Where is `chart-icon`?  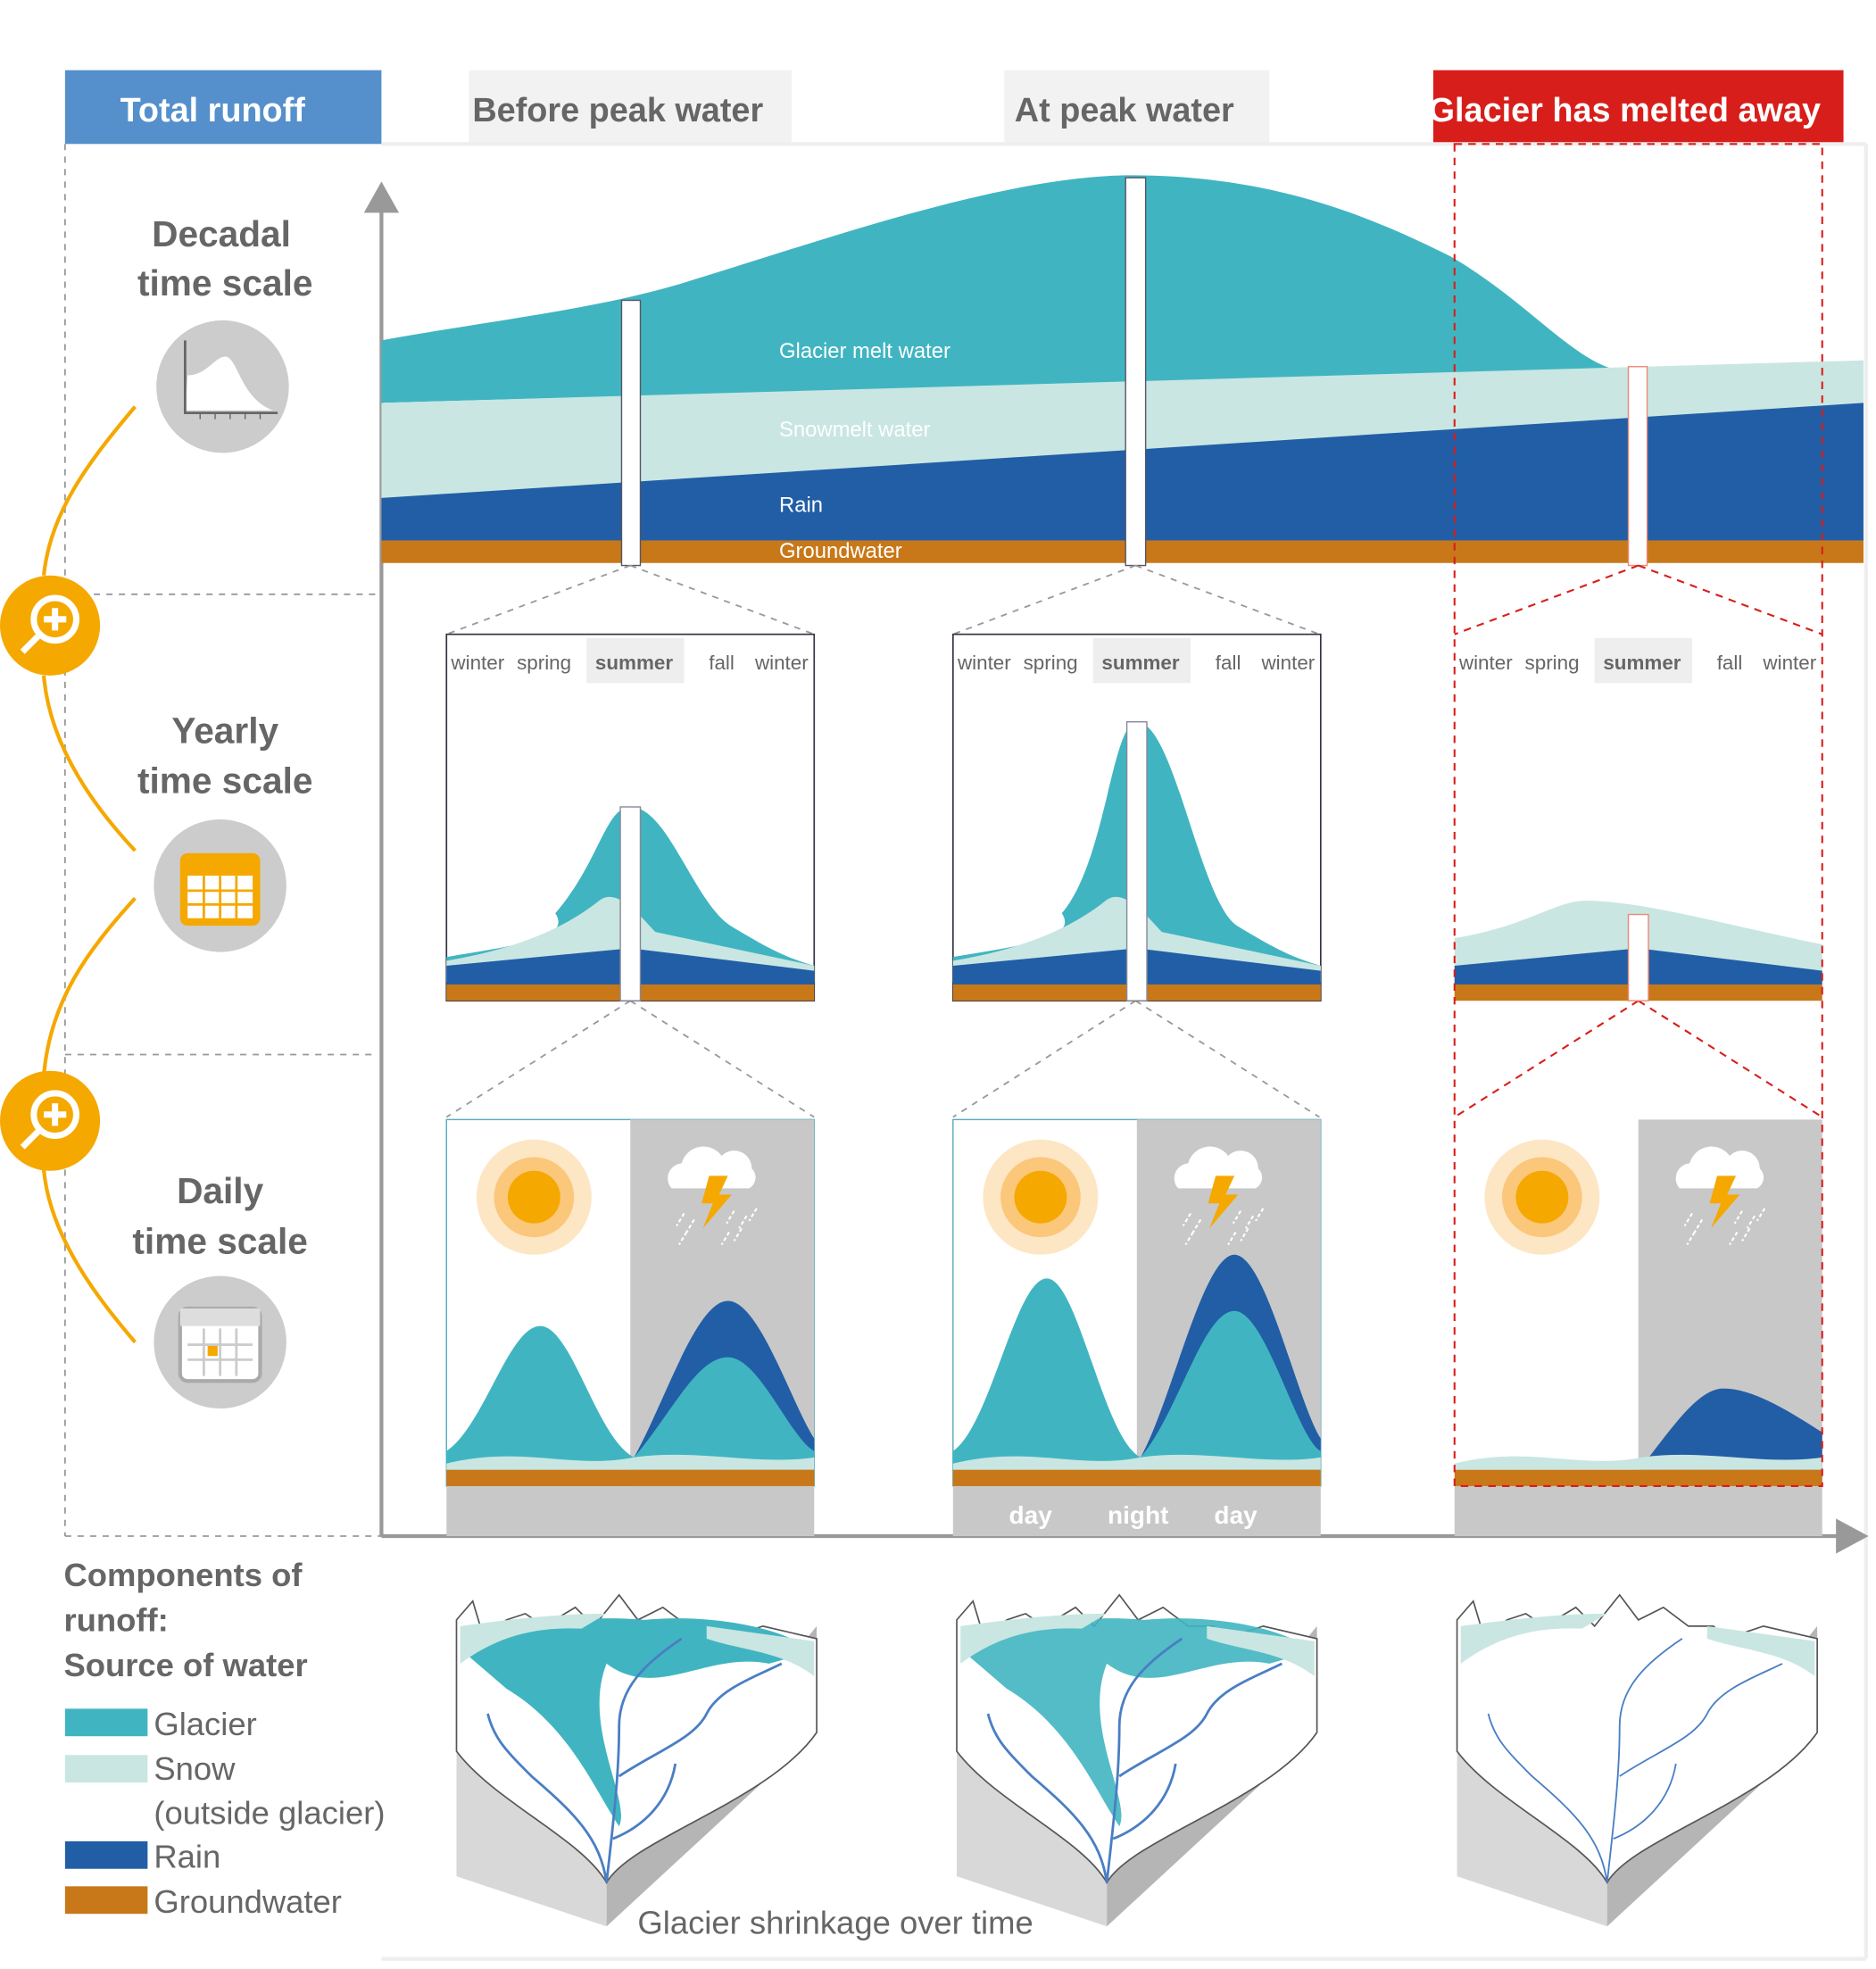
chart-icon is located at coordinates (222, 386).